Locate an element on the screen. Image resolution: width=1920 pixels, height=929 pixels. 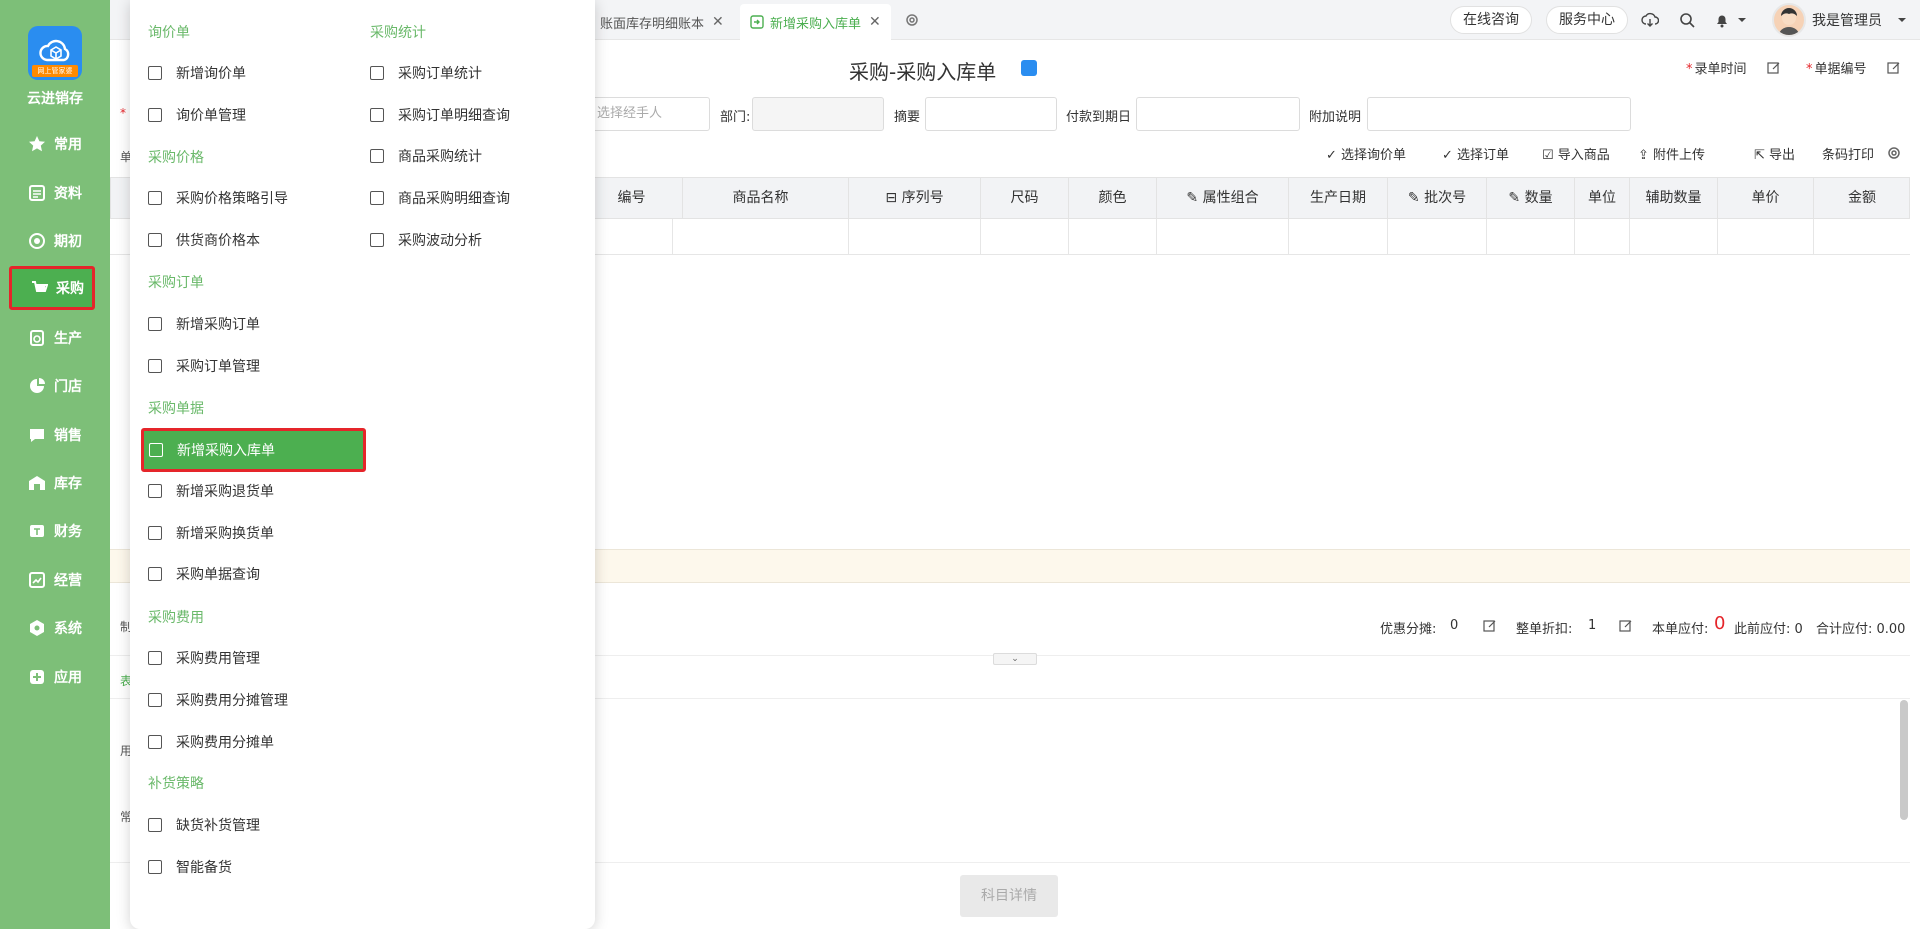
import-goods-button: ☑ 导入商品 is located at coordinates (1576, 153).